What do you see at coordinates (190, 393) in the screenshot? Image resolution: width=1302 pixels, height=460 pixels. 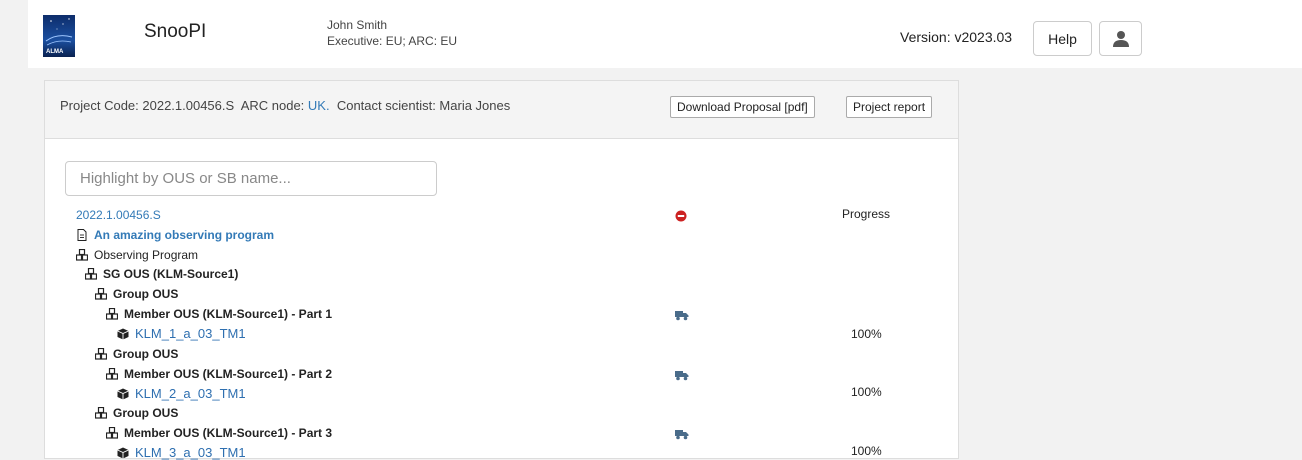 I see `sb-link: KLM_2_a_03_TM1` at bounding box center [190, 393].